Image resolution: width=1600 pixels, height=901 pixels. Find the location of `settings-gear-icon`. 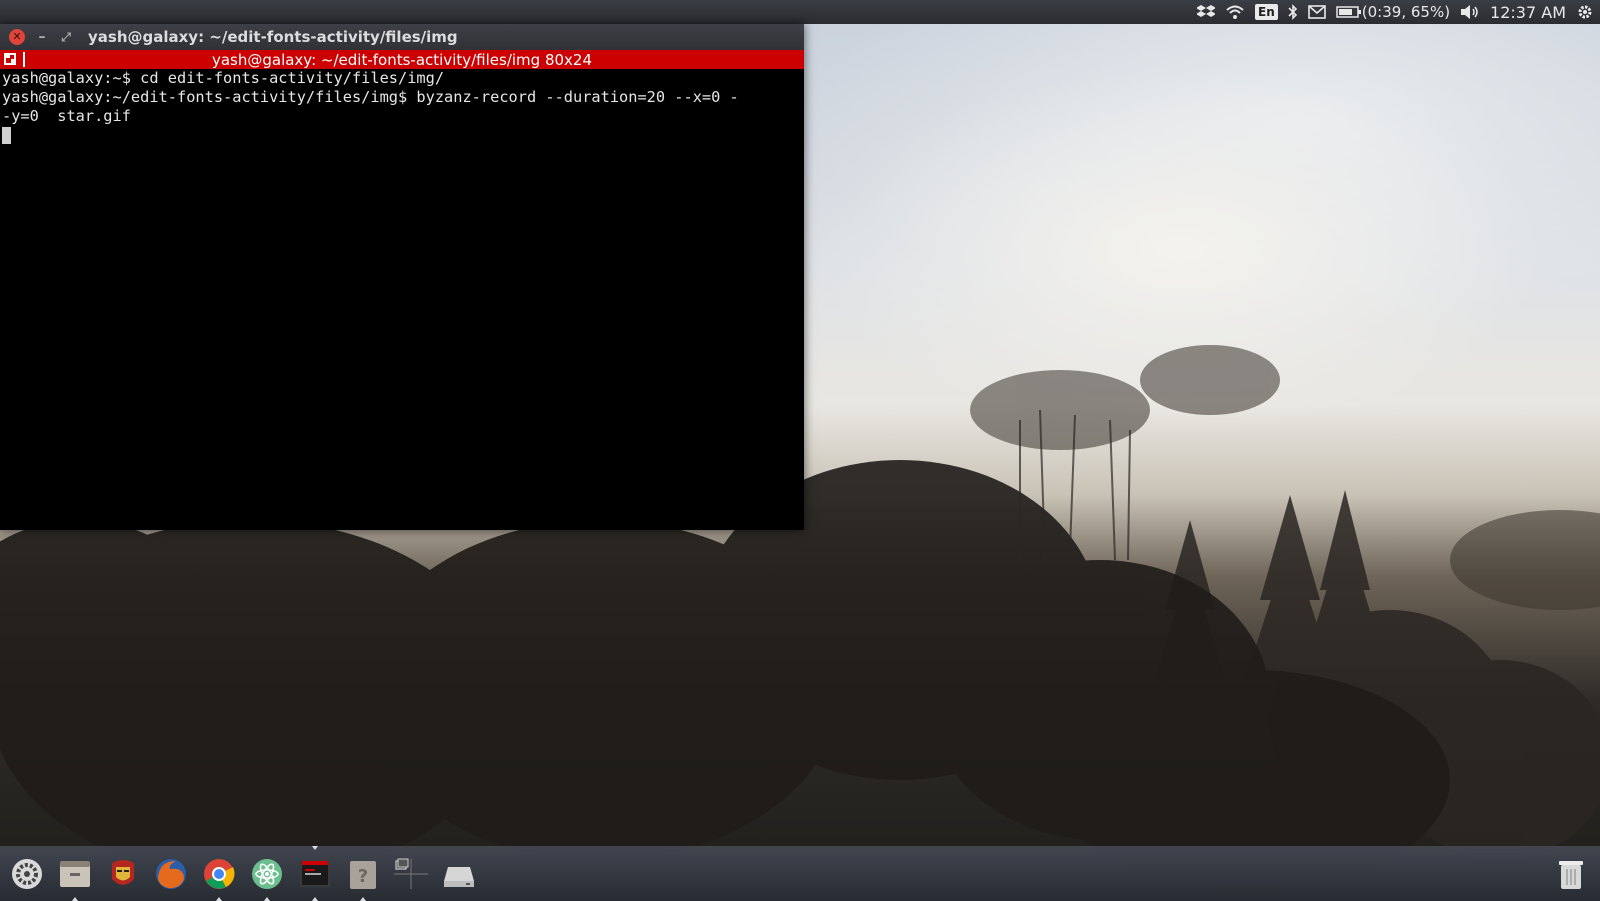

settings-gear-icon is located at coordinates (1585, 12).